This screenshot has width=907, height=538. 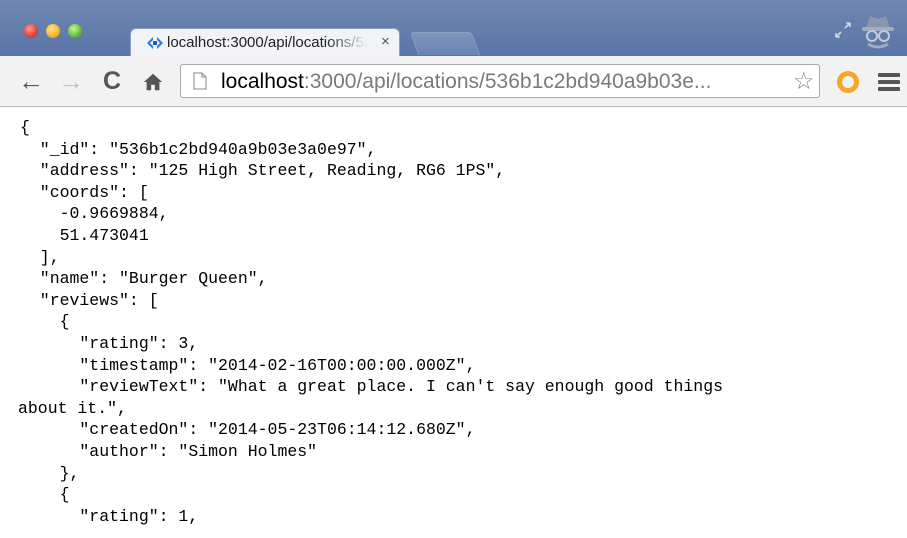 What do you see at coordinates (445, 43) in the screenshot?
I see `new-tab-button` at bounding box center [445, 43].